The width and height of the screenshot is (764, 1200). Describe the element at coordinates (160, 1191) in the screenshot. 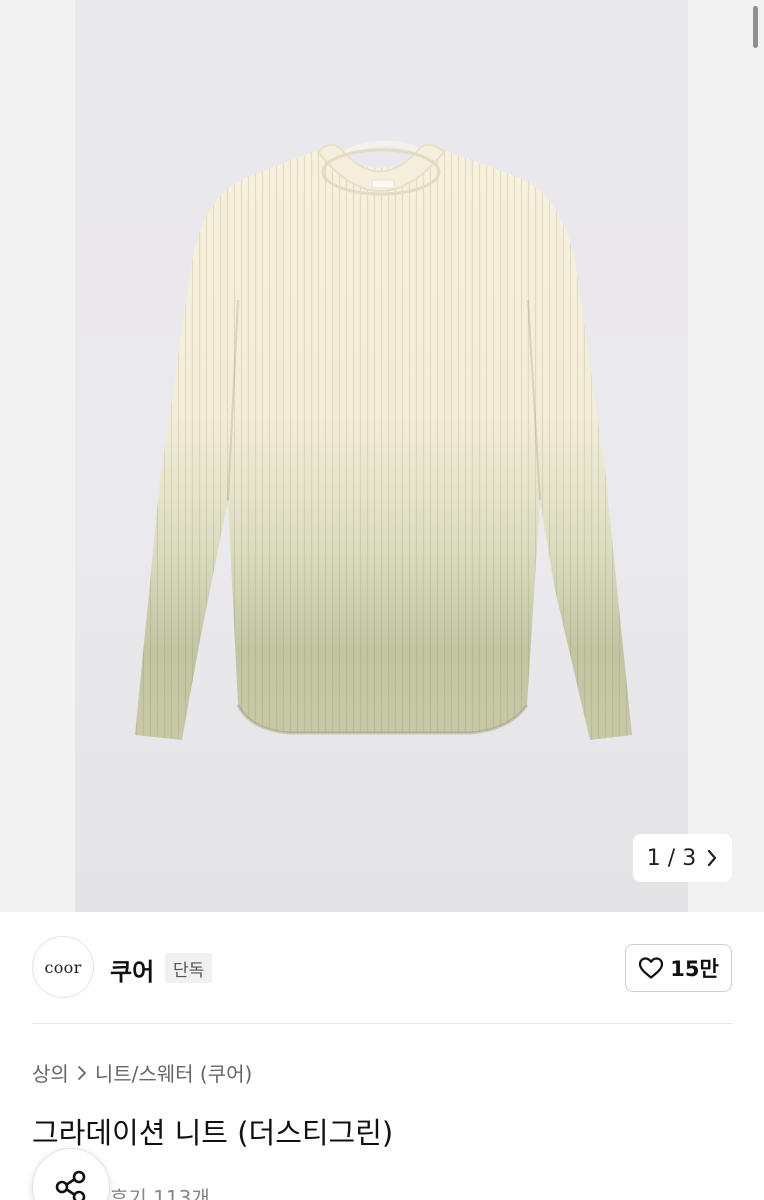

I see `reviews-link: 후기 113개` at that location.